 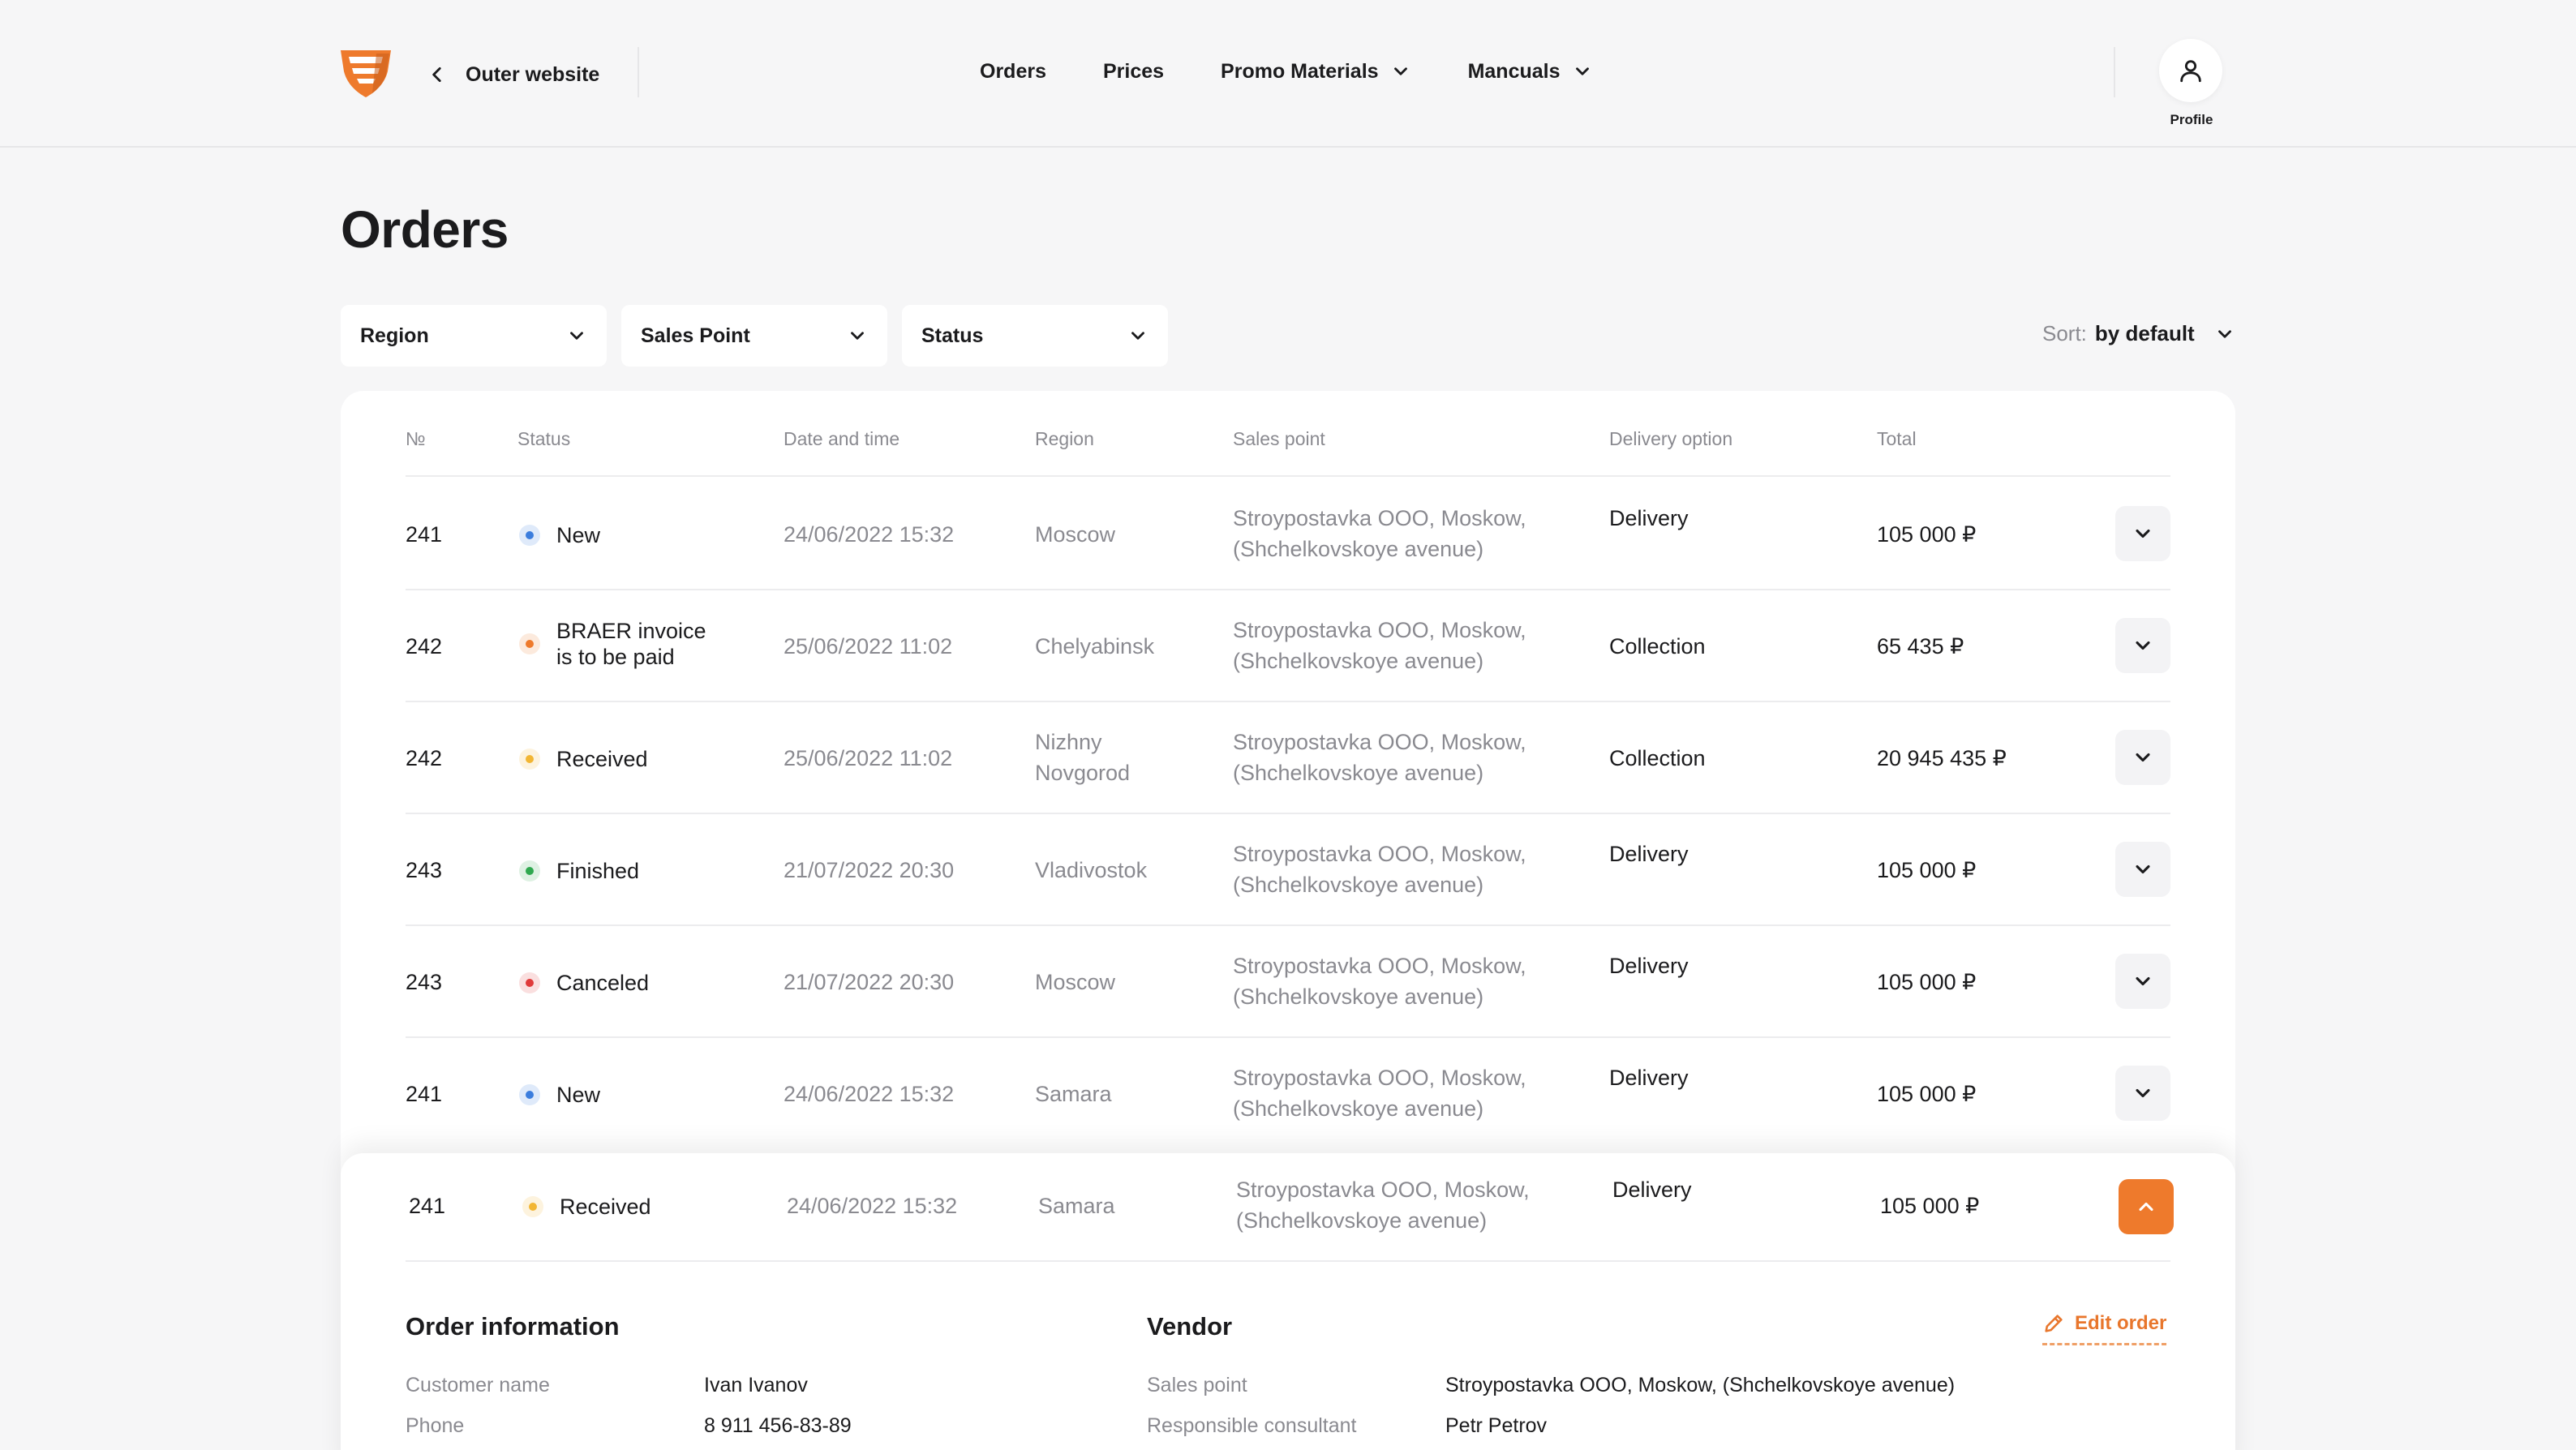 I want to click on sort-value: by default, so click(x=2144, y=333).